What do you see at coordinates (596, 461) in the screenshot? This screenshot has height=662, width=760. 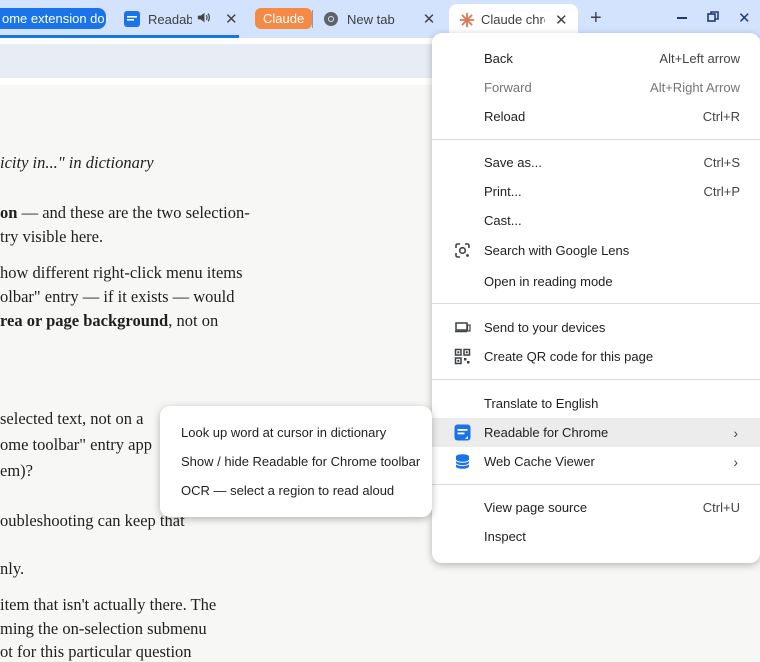 I see `menu-item-web-cache-viewer: Web Cache Viewer ›` at bounding box center [596, 461].